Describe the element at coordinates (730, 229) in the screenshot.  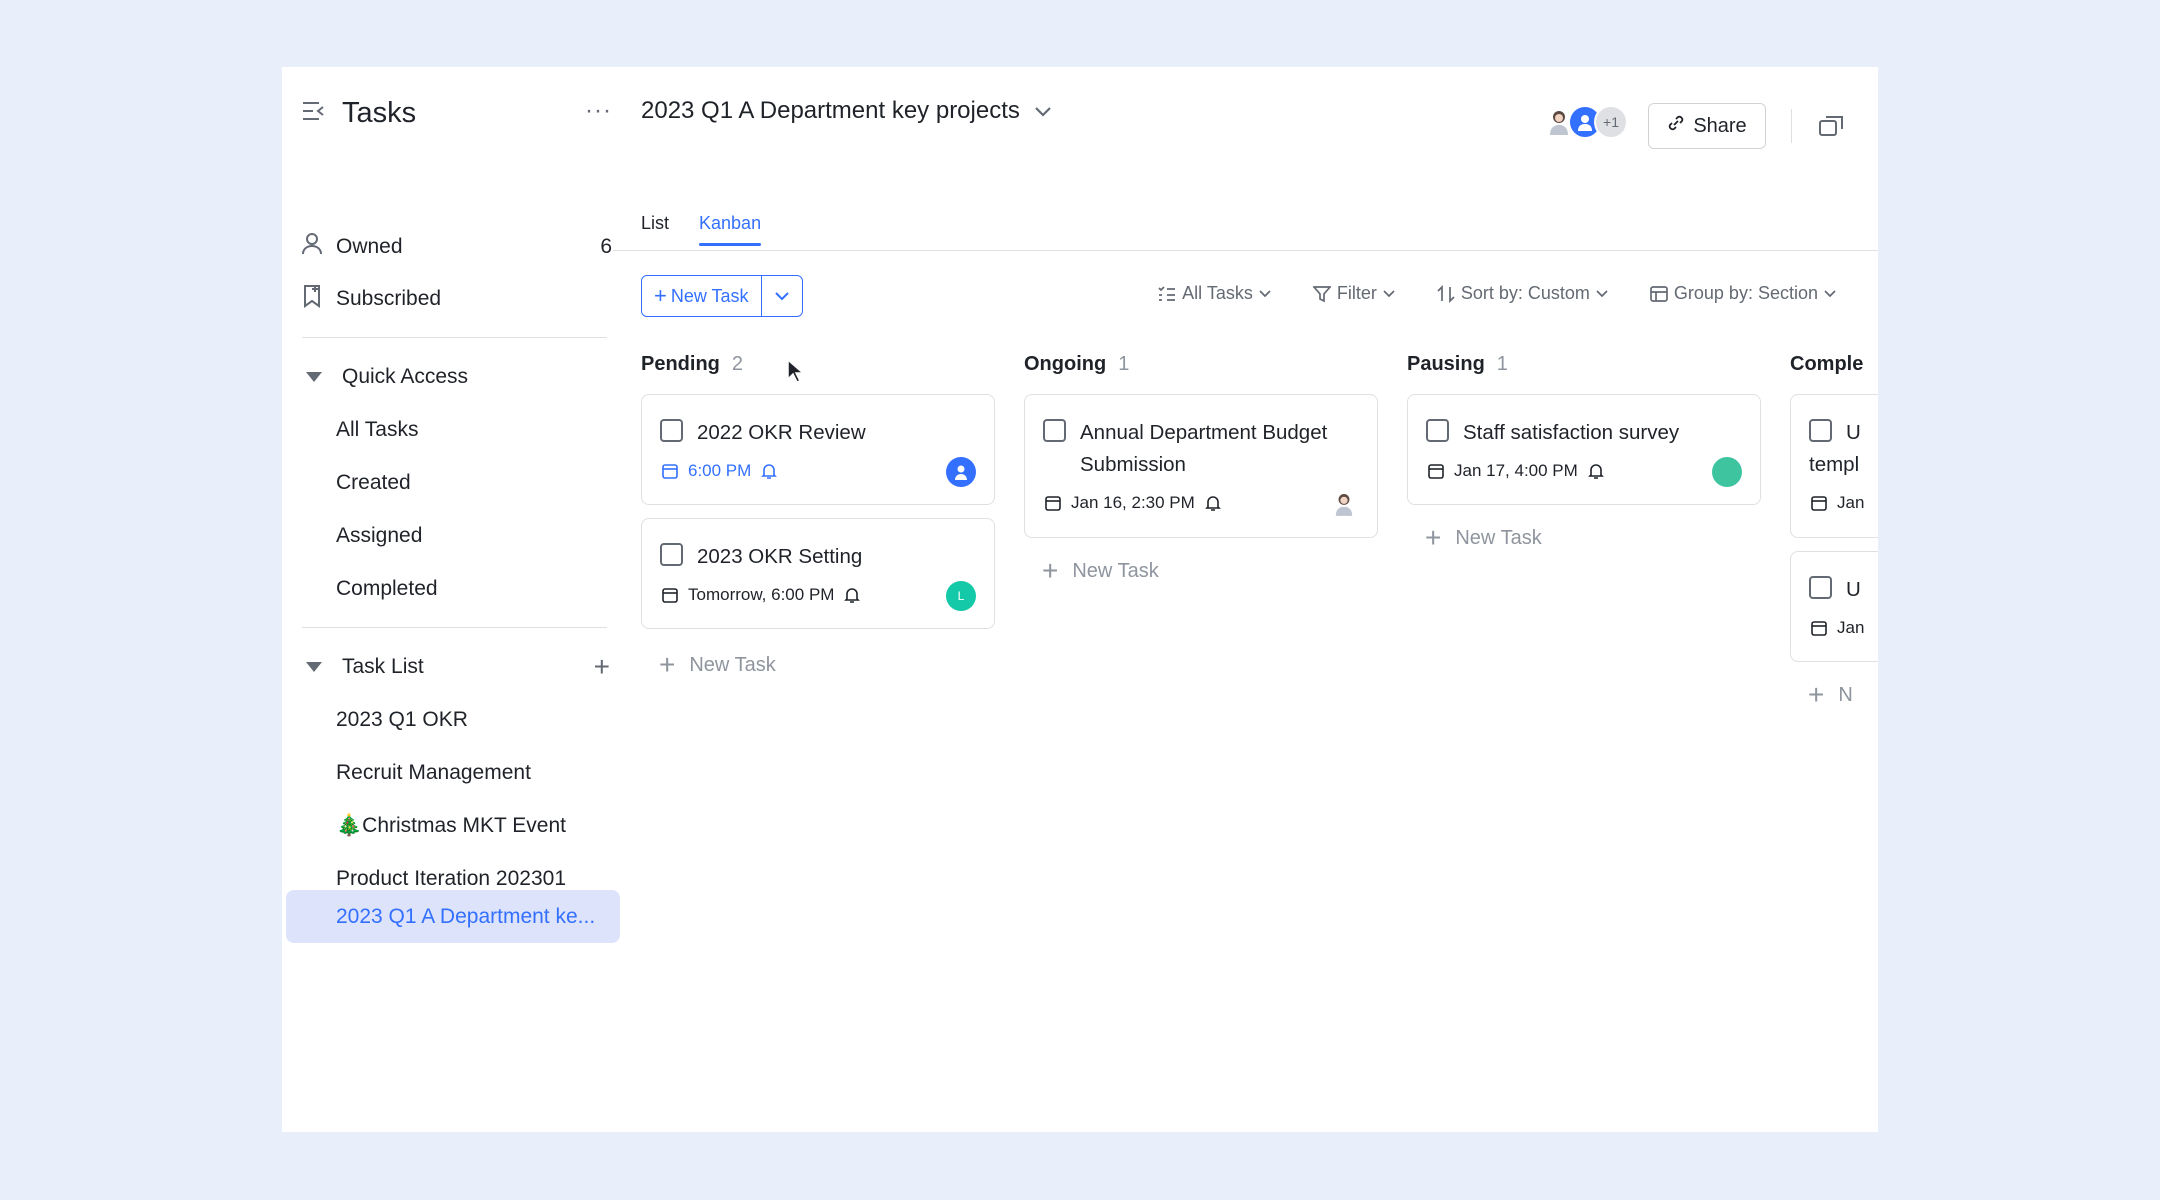
I see `tab-kanban: Kanban` at that location.